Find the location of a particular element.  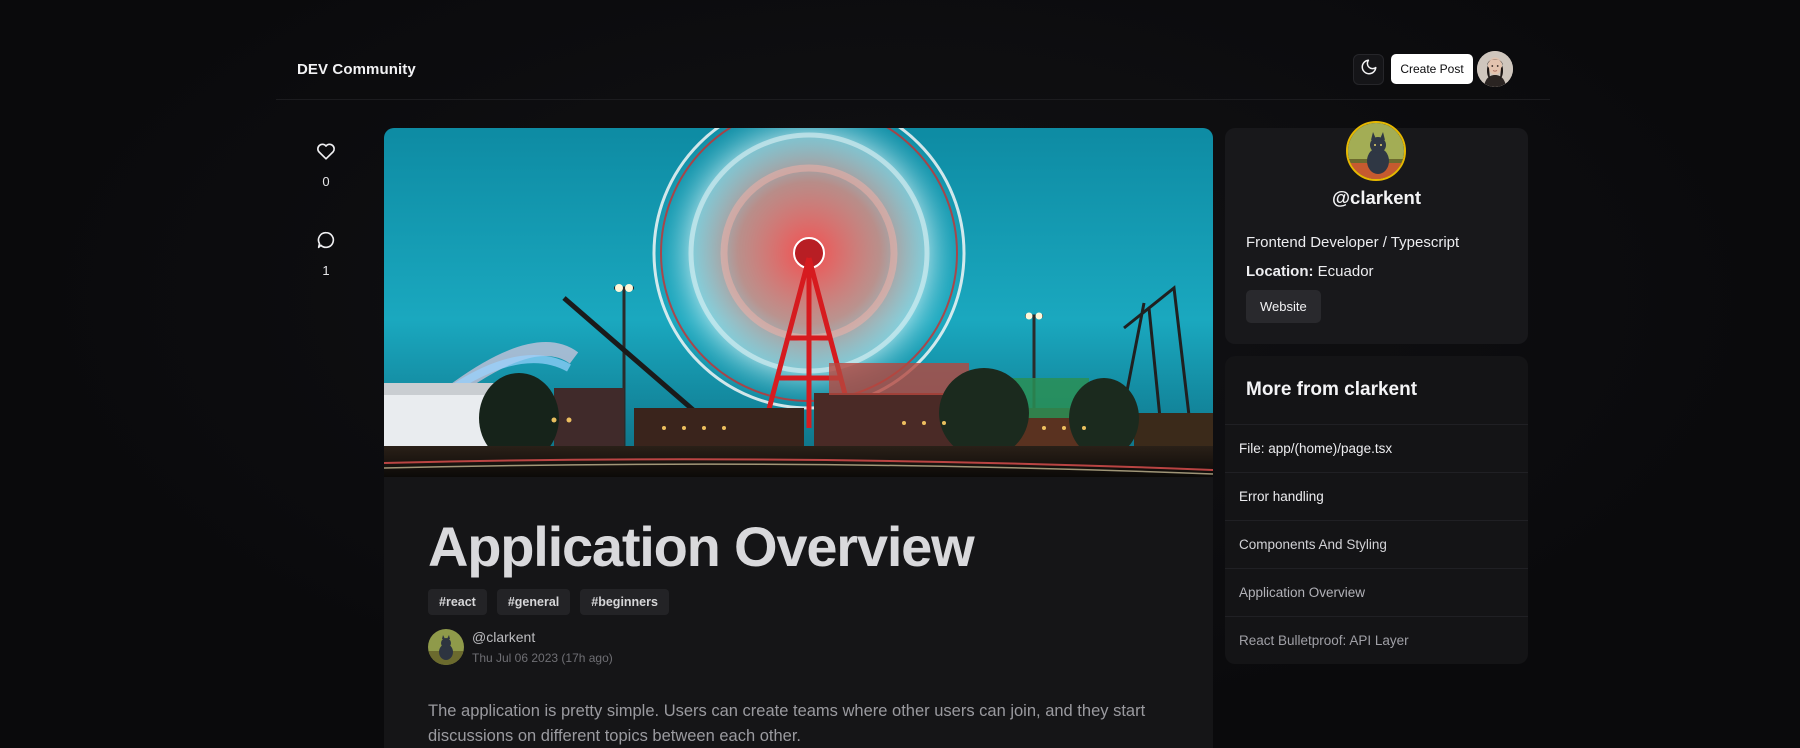

comment-reaction: 1 is located at coordinates (326, 253).